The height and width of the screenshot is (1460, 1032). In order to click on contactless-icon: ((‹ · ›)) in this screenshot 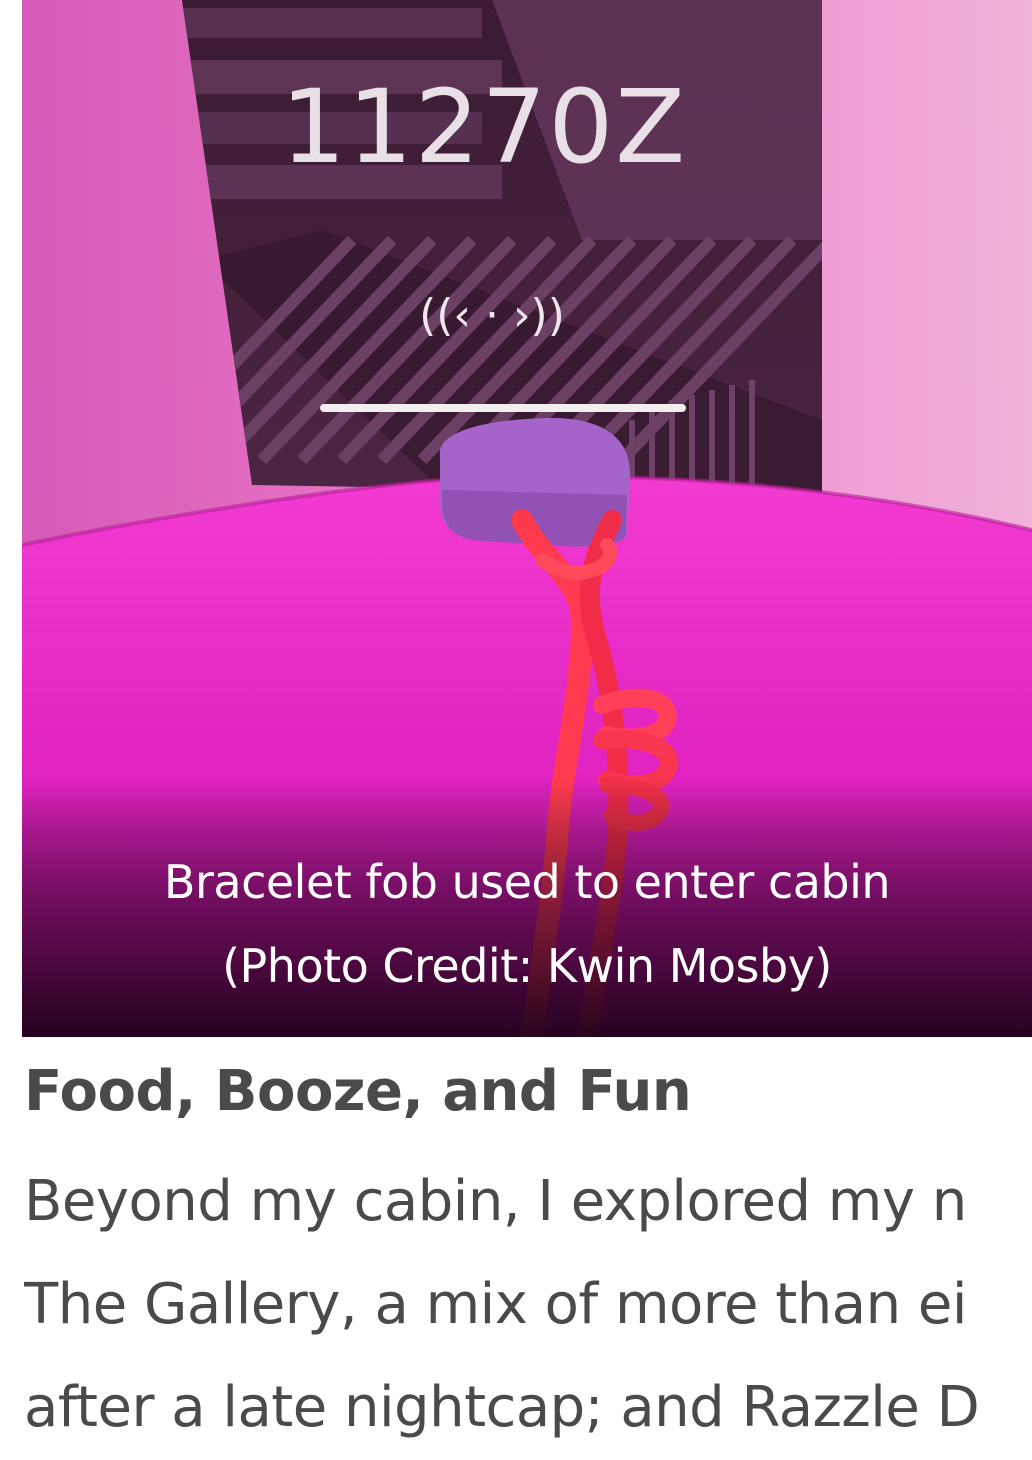, I will do `click(492, 315)`.